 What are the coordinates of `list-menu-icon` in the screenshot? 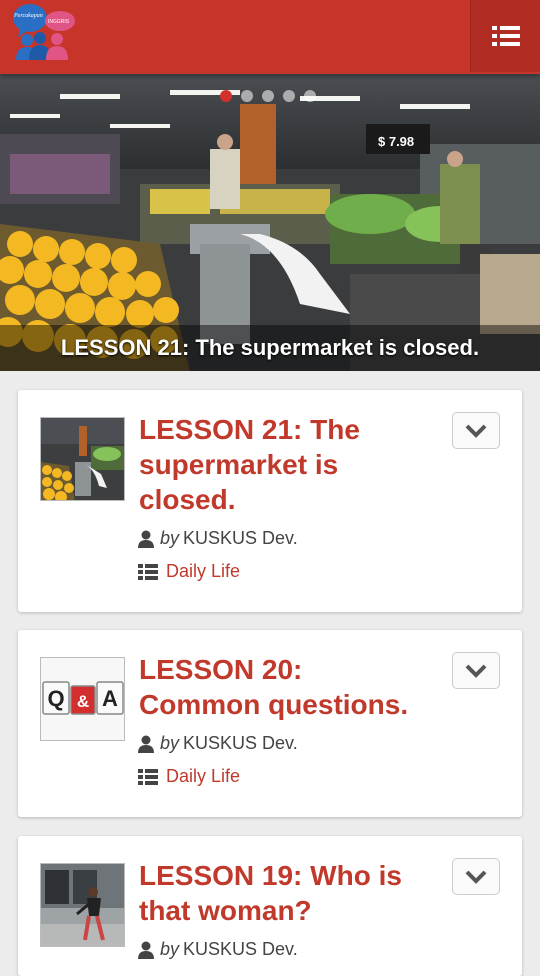 It's located at (505, 36).